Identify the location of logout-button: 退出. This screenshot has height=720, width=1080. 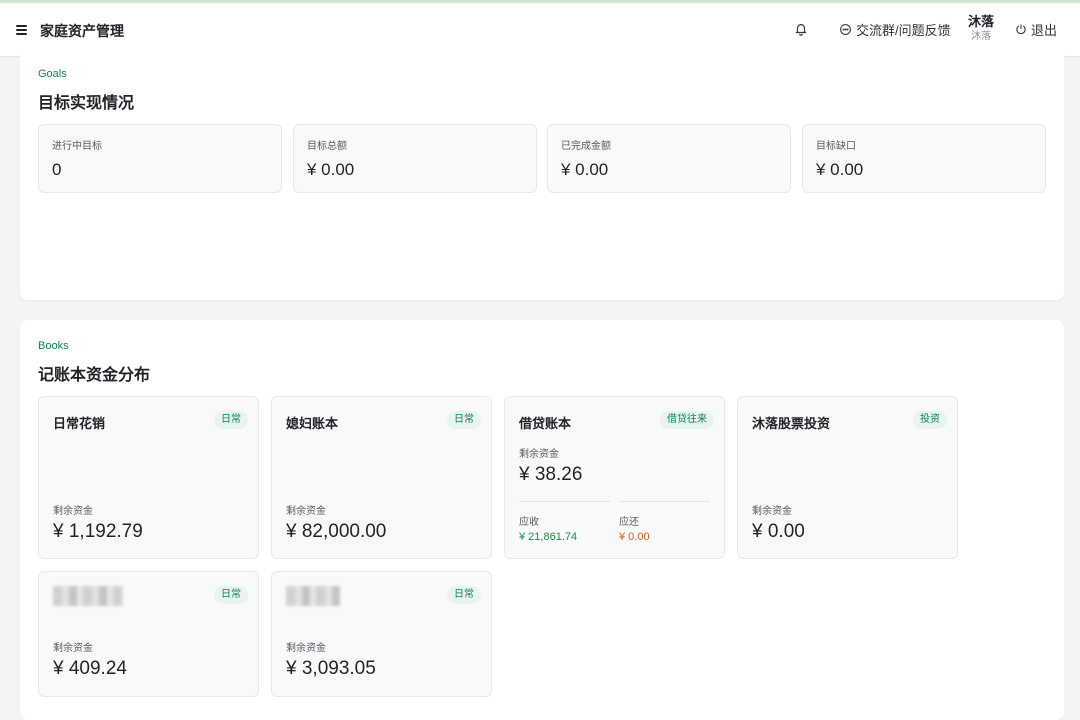
(1036, 29).